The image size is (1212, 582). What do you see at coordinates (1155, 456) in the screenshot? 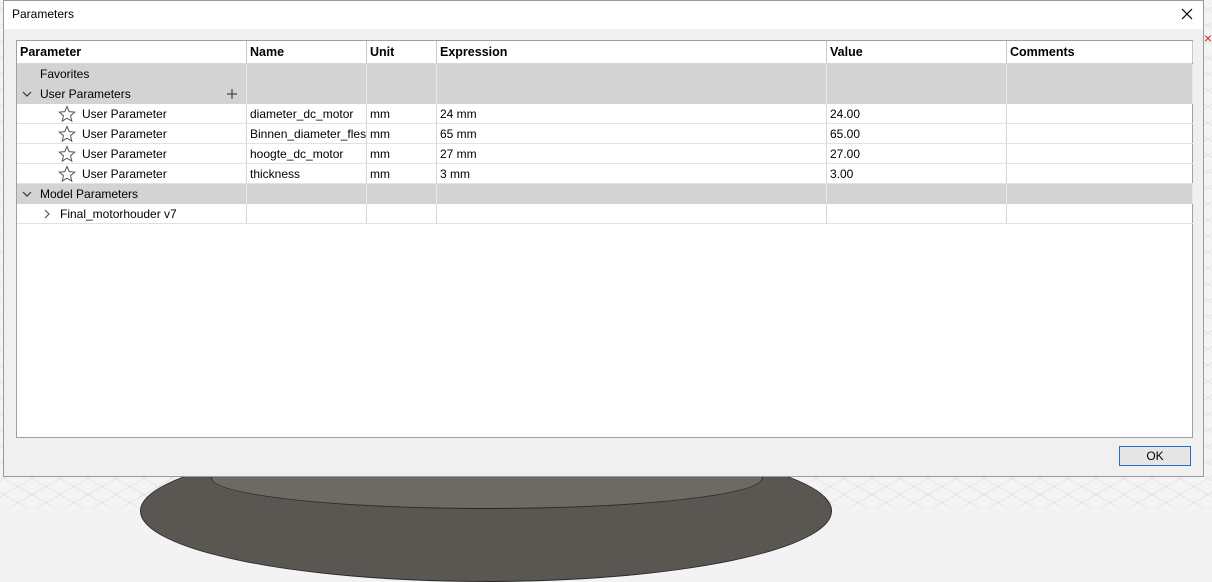
I see `ok-button: OK` at bounding box center [1155, 456].